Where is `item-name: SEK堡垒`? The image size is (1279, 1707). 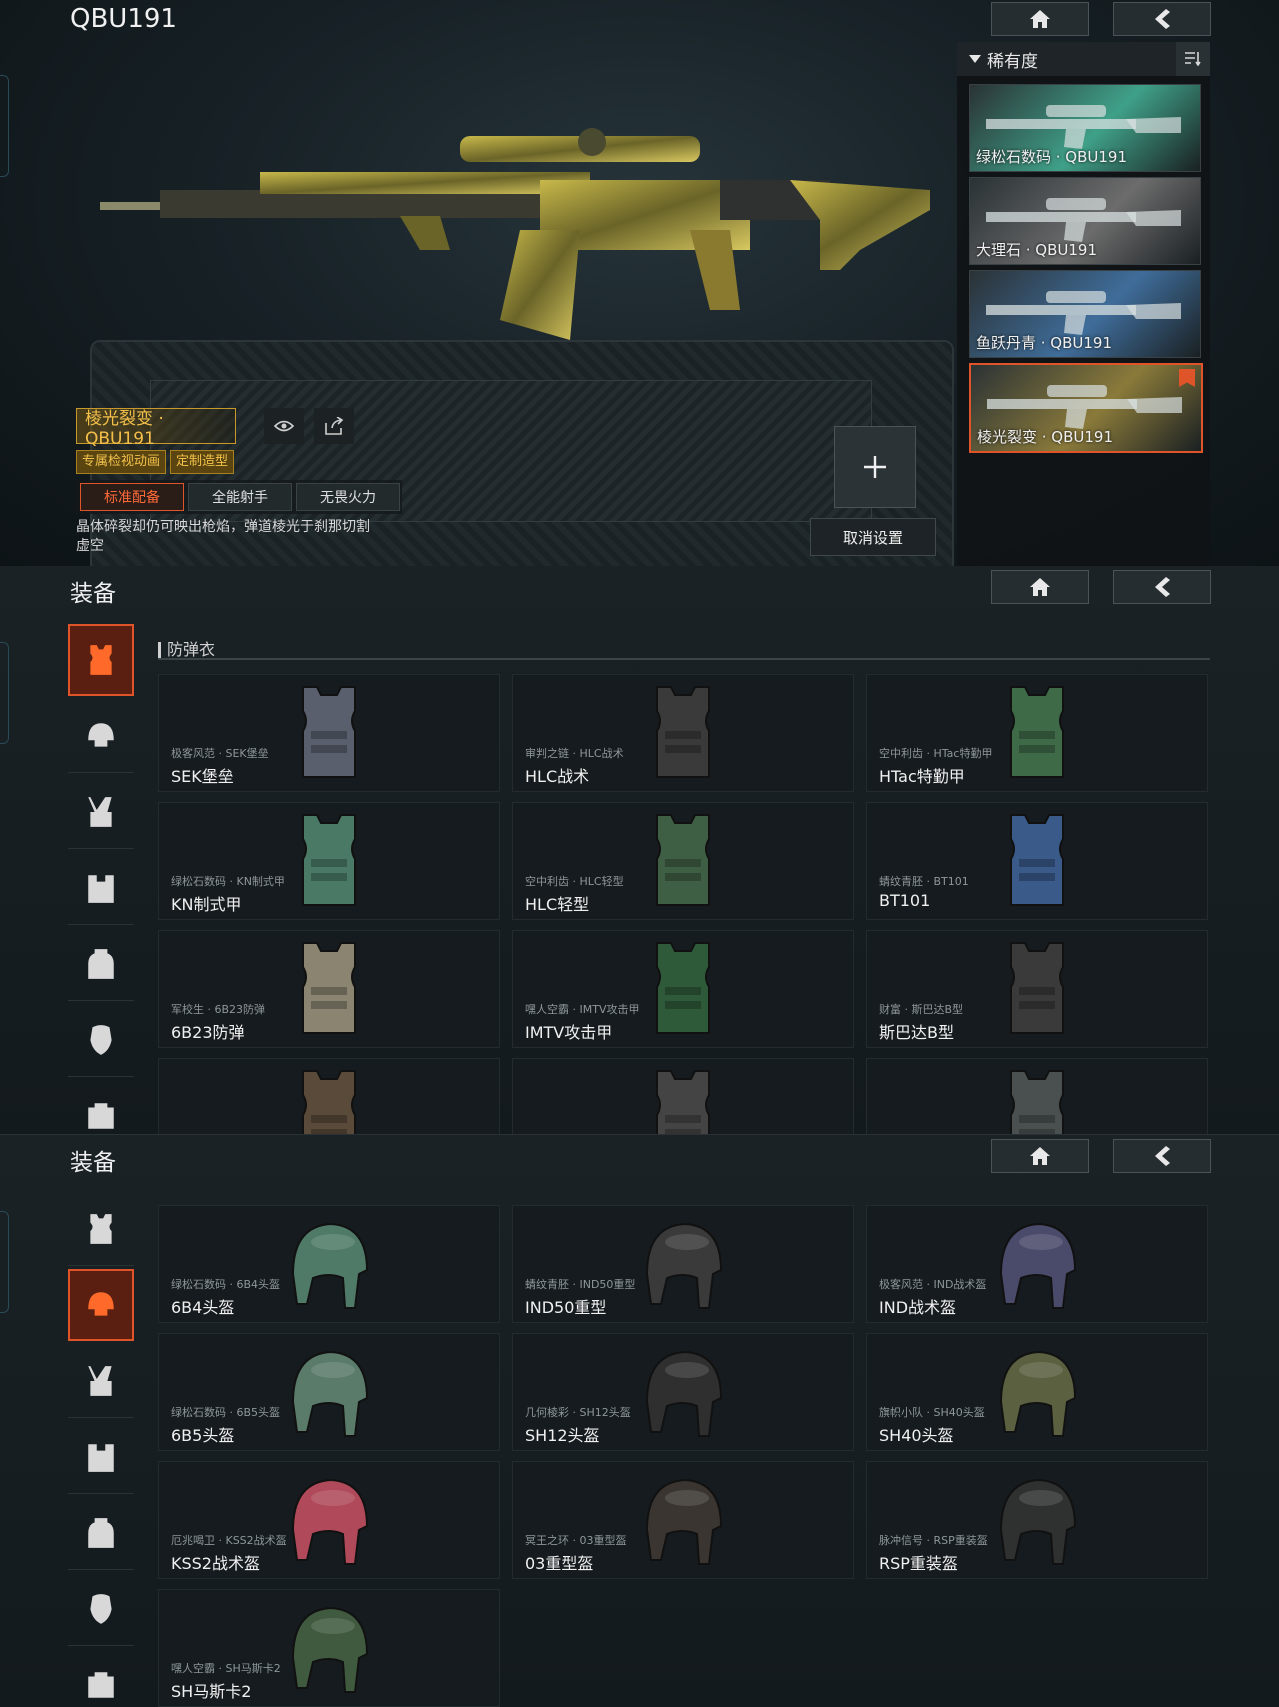 item-name: SEK堡垒 is located at coordinates (202, 776).